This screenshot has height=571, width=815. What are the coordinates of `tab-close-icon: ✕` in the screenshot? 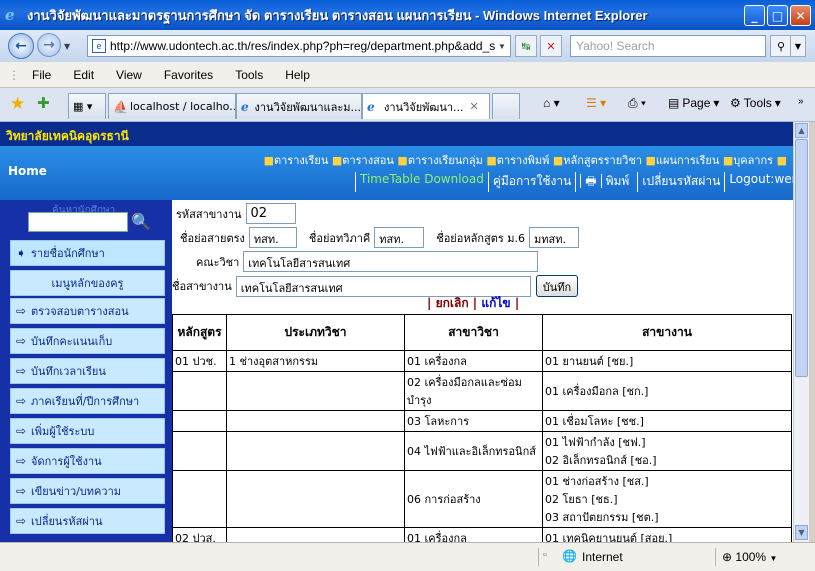 It's located at (474, 106).